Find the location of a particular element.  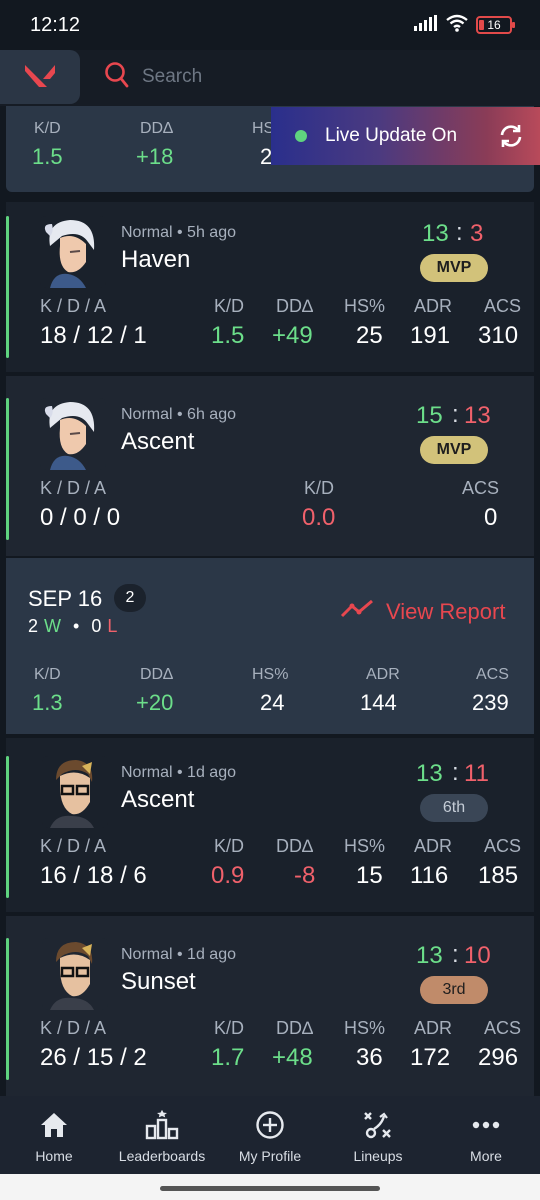

valorant-logo-button is located at coordinates (40, 77).